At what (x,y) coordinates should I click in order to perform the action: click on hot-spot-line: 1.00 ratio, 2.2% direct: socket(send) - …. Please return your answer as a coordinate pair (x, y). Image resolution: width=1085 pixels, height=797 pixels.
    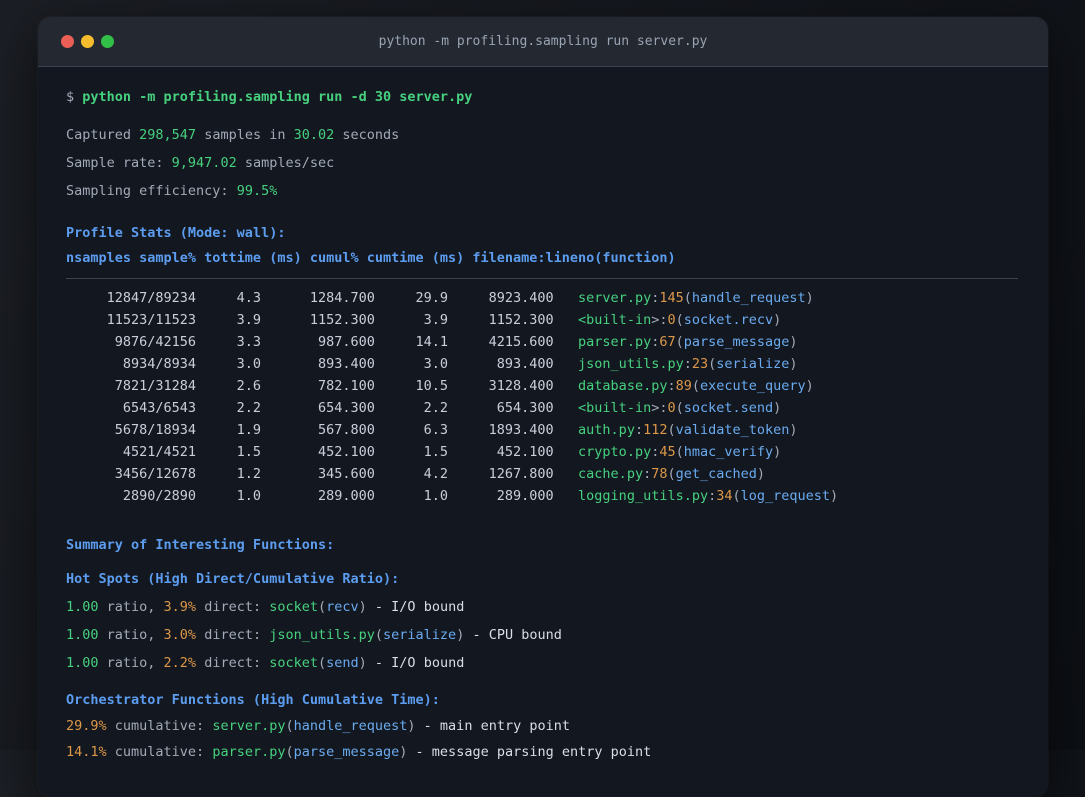
    Looking at the image, I should click on (265, 663).